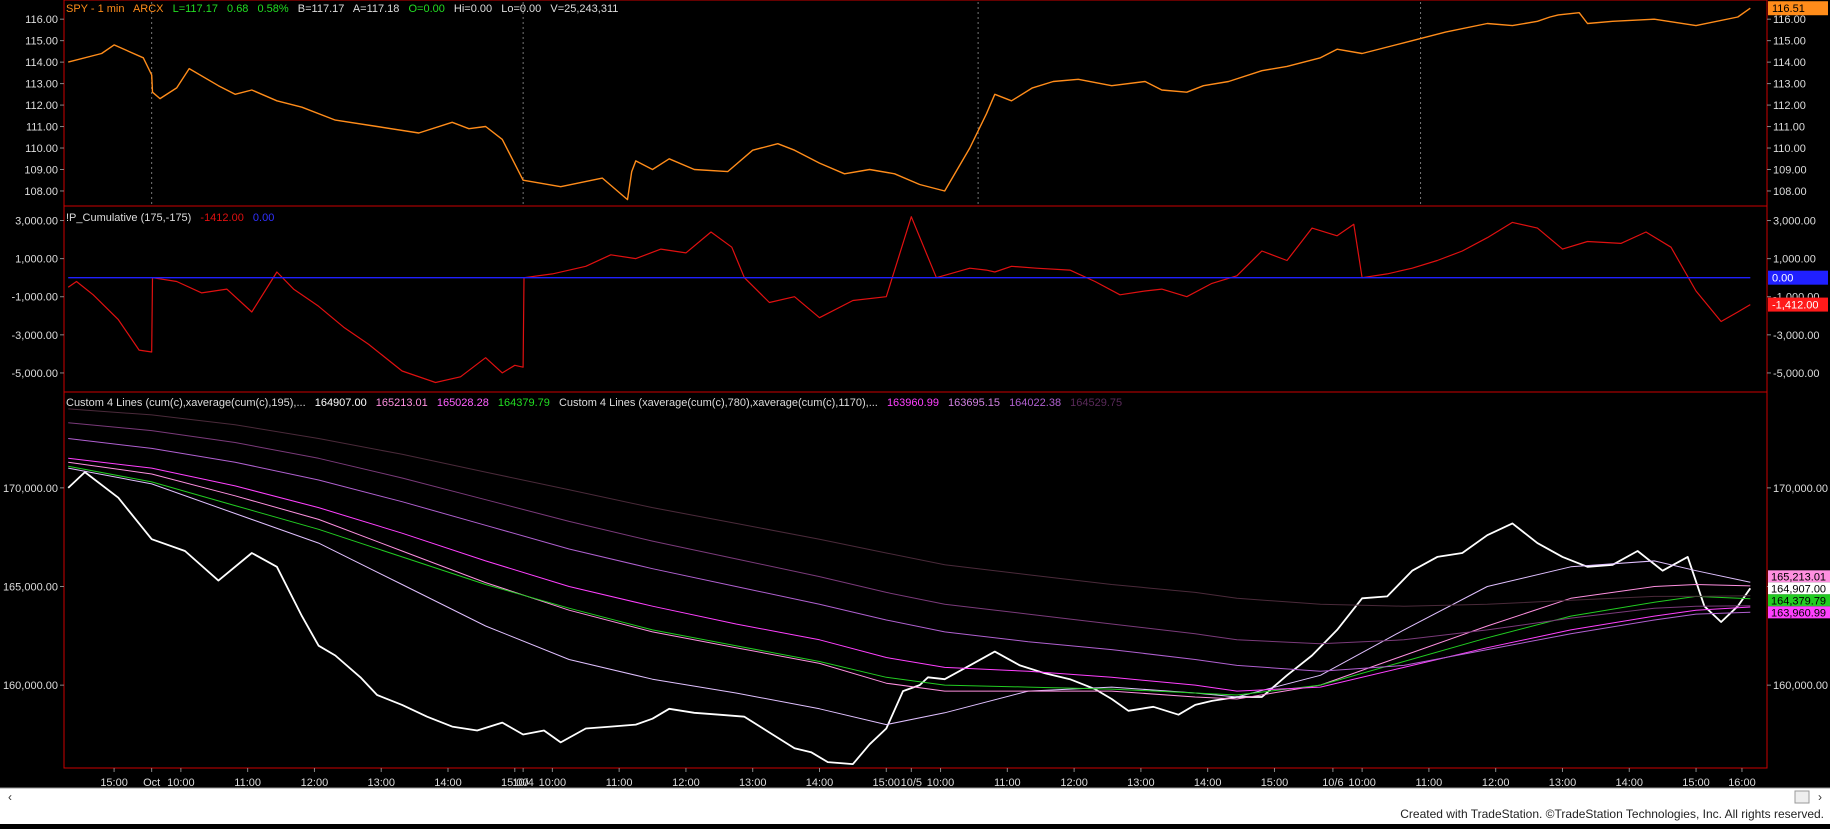 The image size is (1830, 829). What do you see at coordinates (1796, 374) in the screenshot?
I see `y-tick-label-right: -5,000.00` at bounding box center [1796, 374].